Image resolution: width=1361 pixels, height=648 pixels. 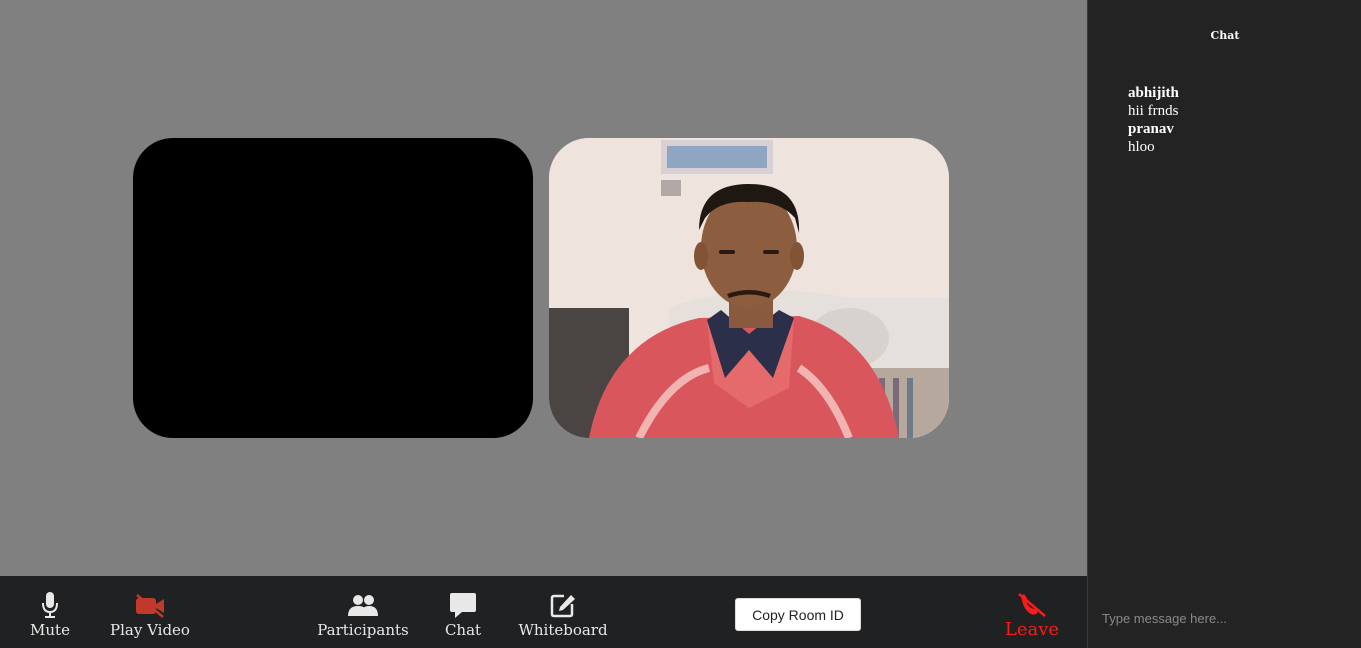 I want to click on microphone-icon, so click(x=50, y=605).